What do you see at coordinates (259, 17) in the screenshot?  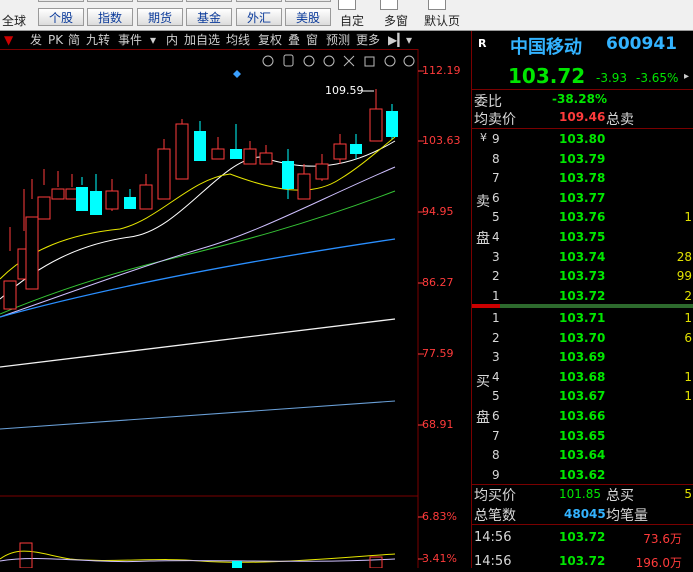 I see `nav-button-waihui: 外汇` at bounding box center [259, 17].